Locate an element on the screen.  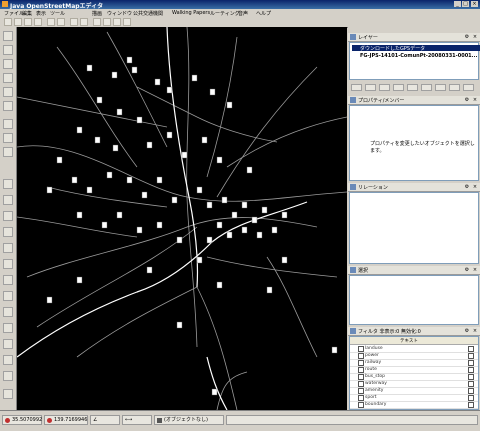
layers-icon is located at coordinates (107, 22).